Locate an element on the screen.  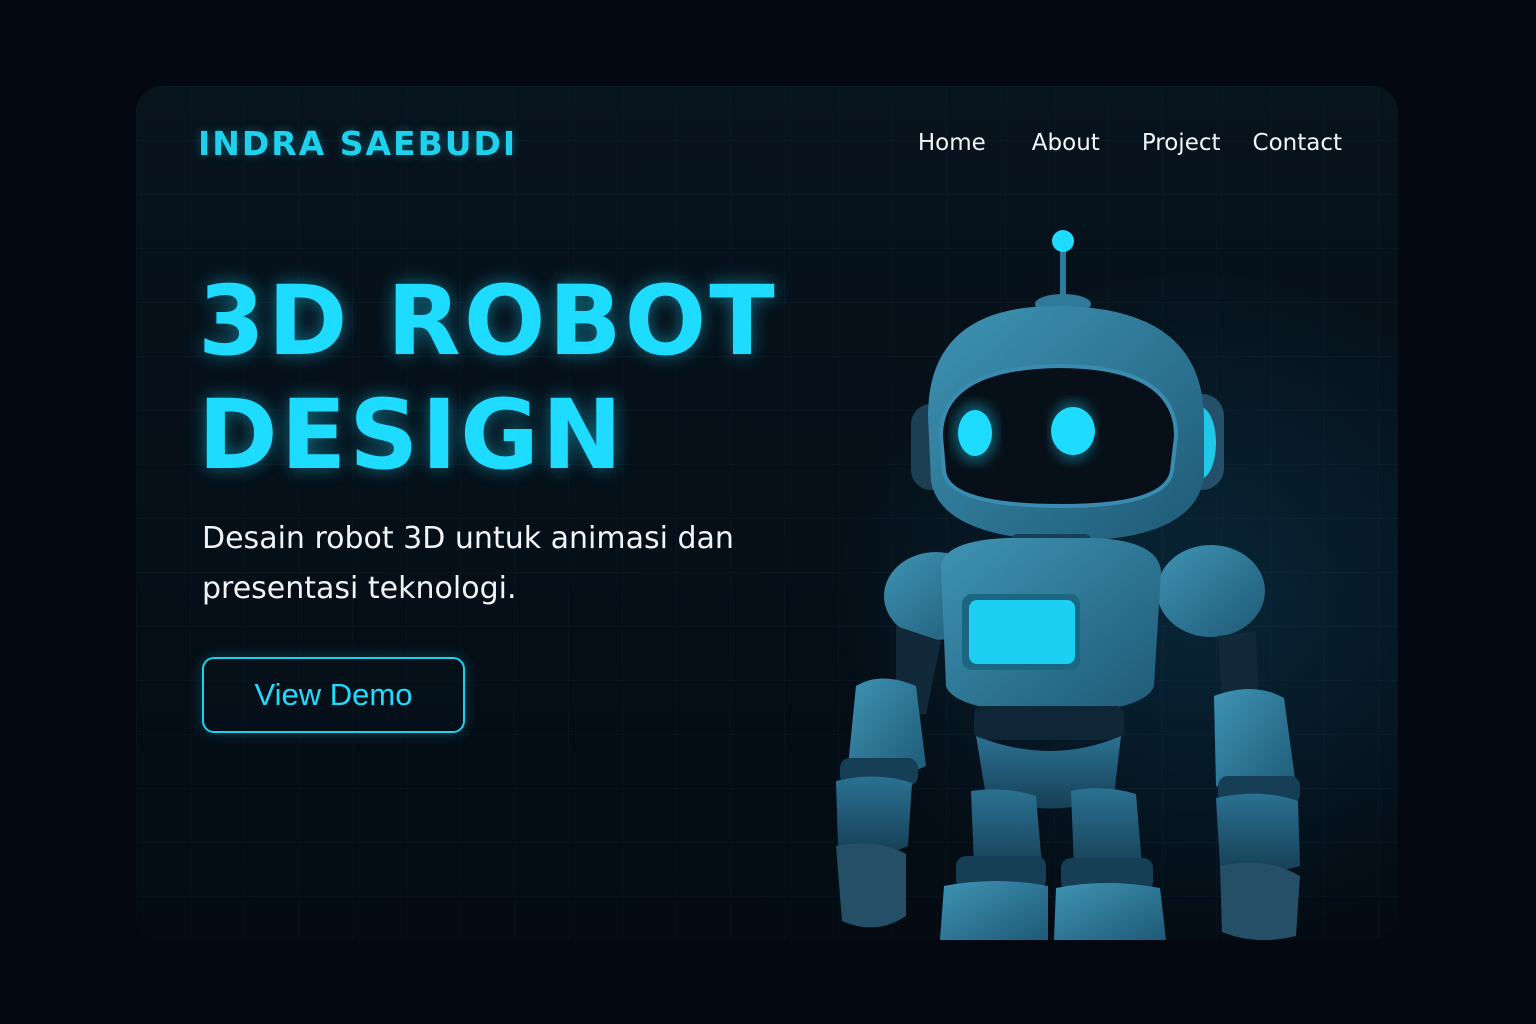
right-shin is located at coordinates (1110, 911).